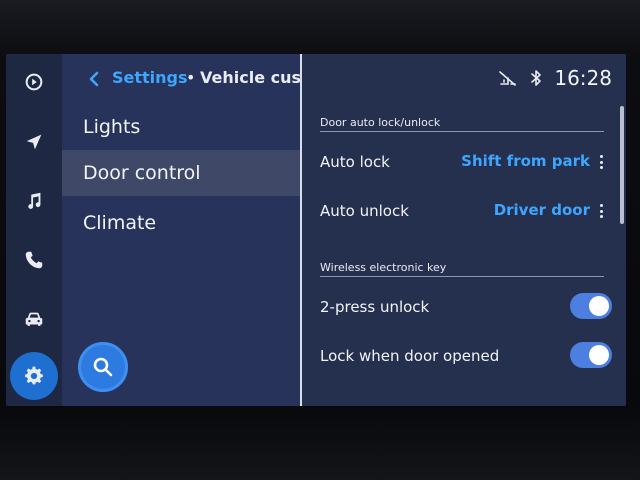 This screenshot has height=480, width=640. I want to click on menu-item-lights: Lights, so click(181, 127).